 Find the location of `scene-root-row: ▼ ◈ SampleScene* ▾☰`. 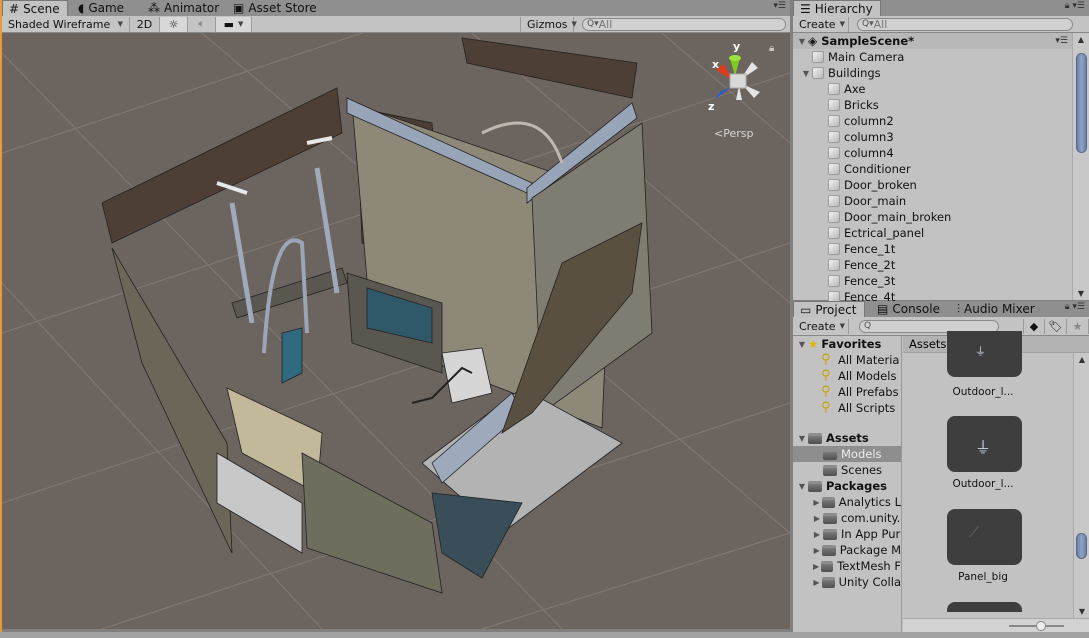

scene-root-row: ▼ ◈ SampleScene* ▾☰ is located at coordinates (932, 41).